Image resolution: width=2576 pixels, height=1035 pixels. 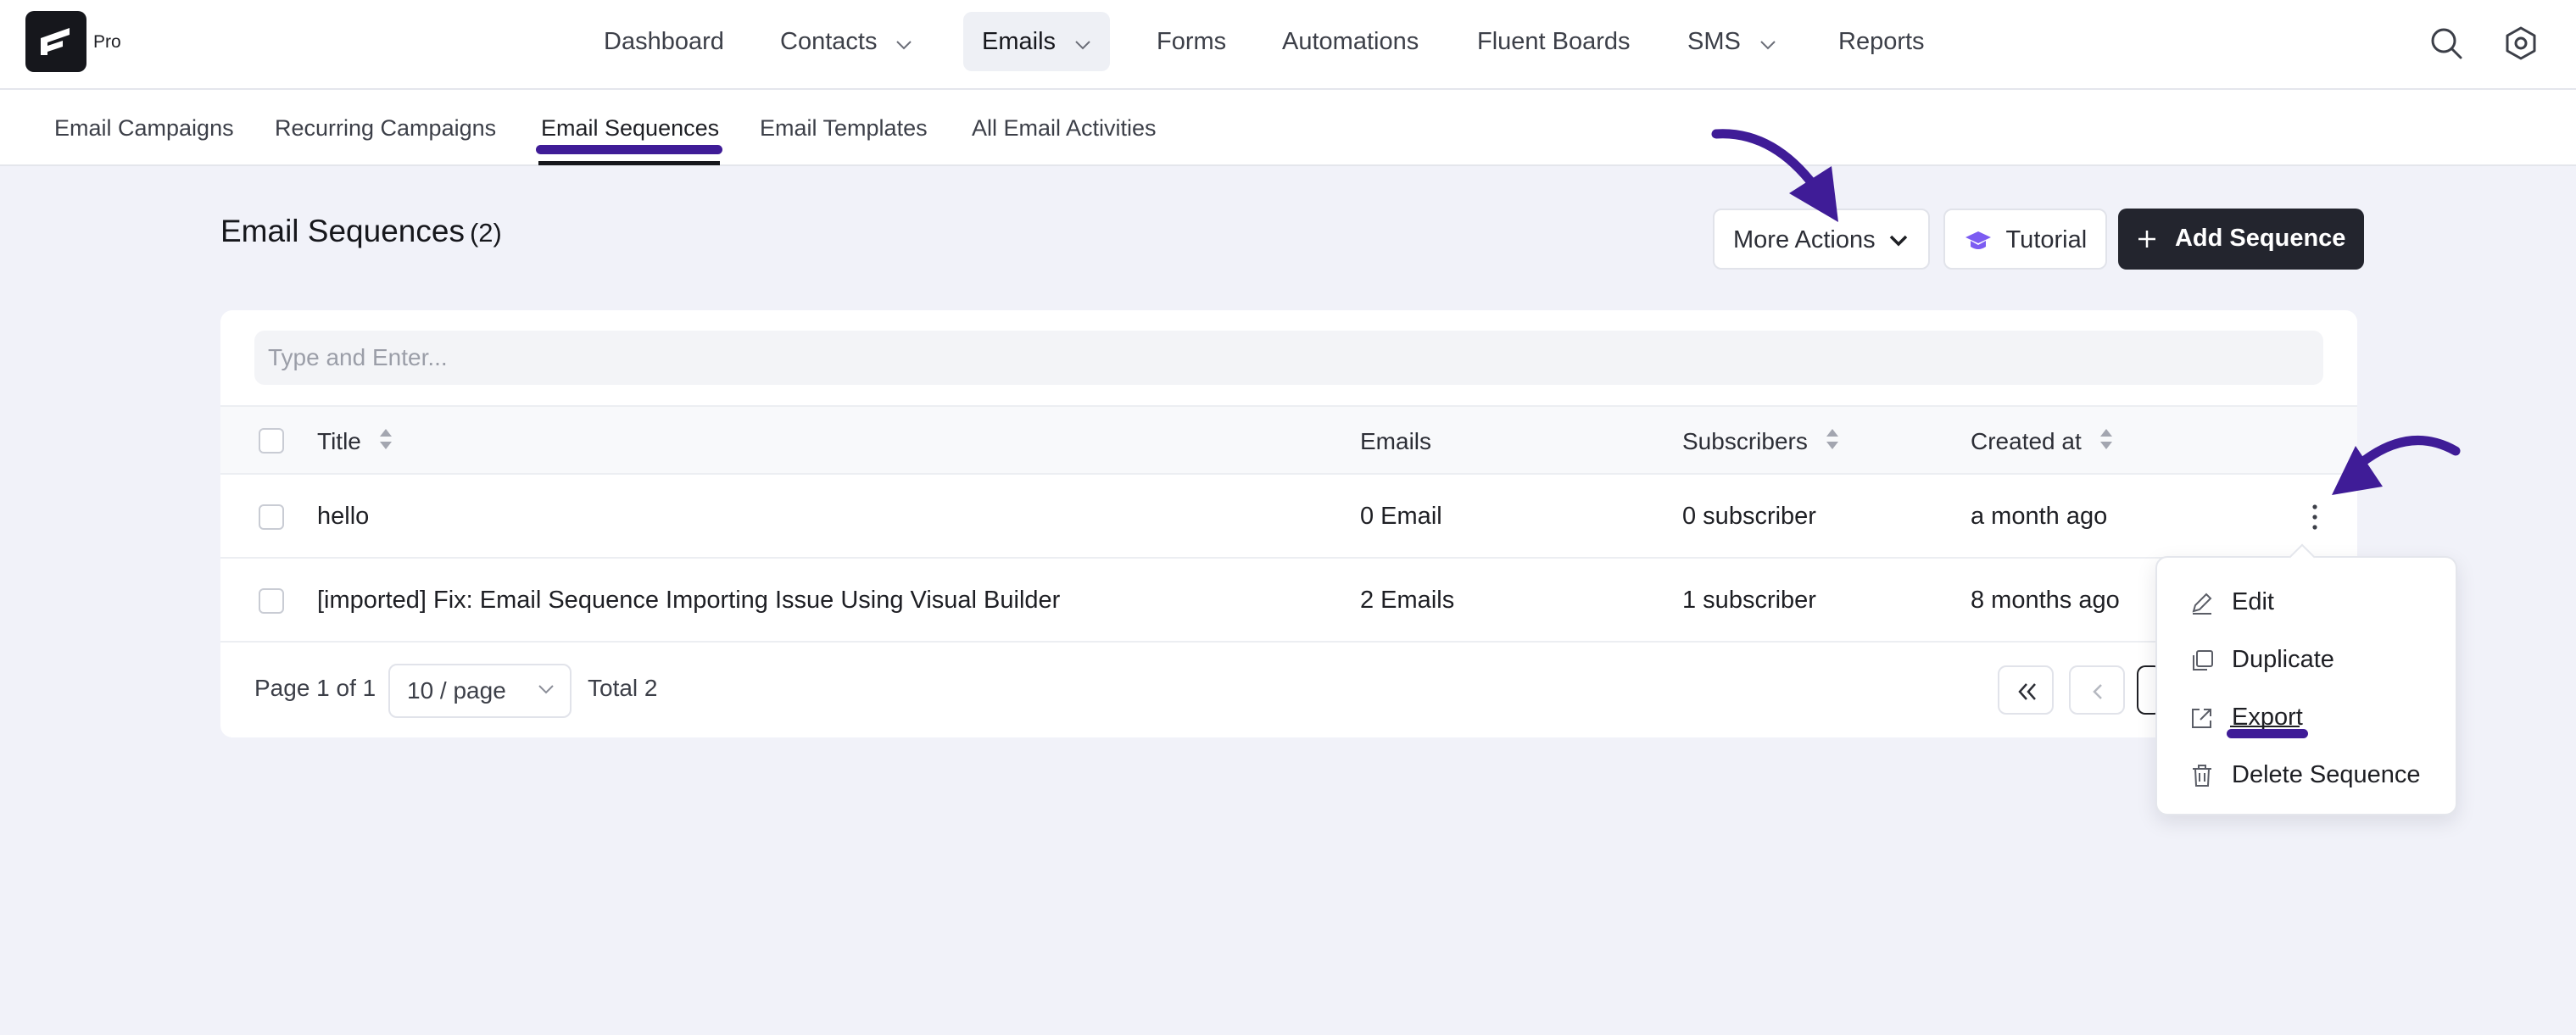 What do you see at coordinates (1804, 239) in the screenshot?
I see `more-actions-label: More Actions` at bounding box center [1804, 239].